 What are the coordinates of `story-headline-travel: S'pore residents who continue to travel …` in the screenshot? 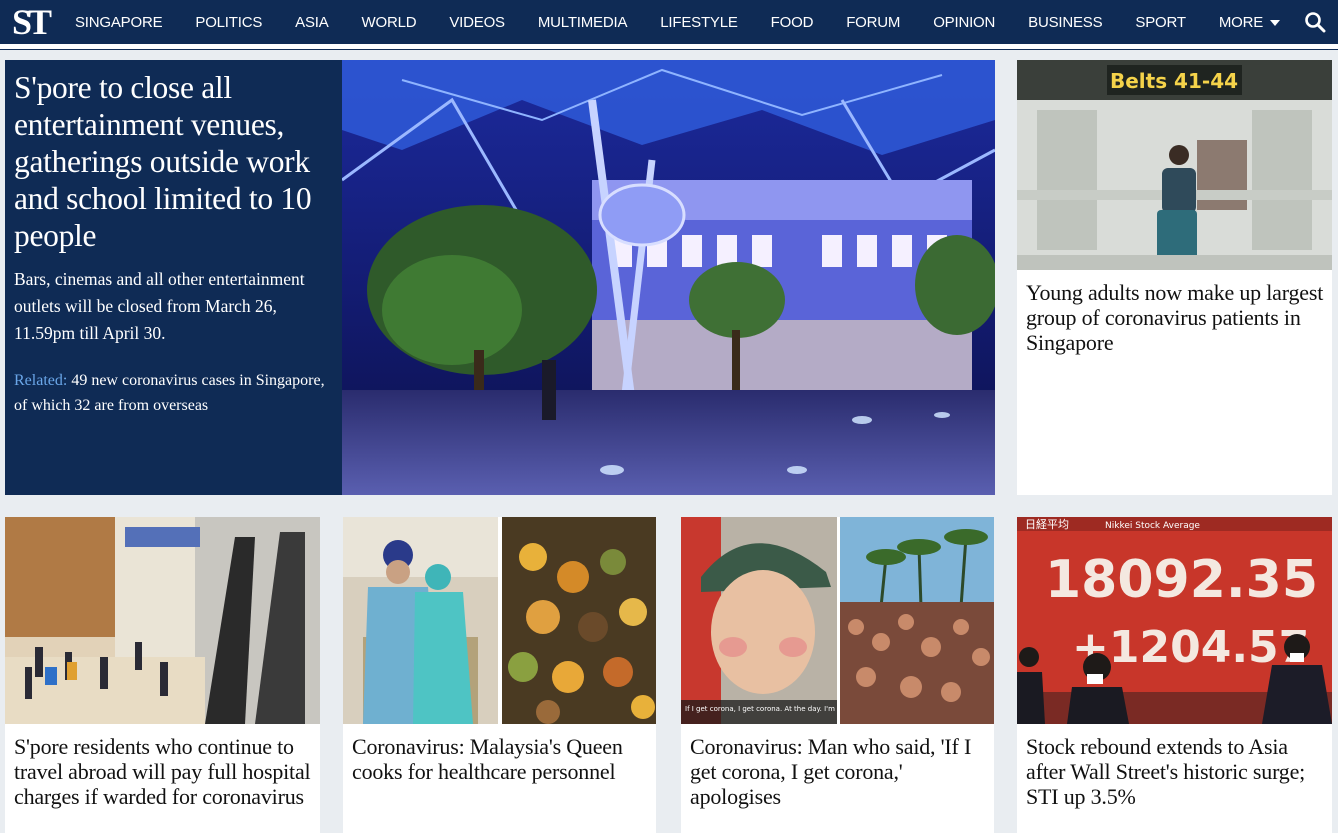 It's located at (163, 771).